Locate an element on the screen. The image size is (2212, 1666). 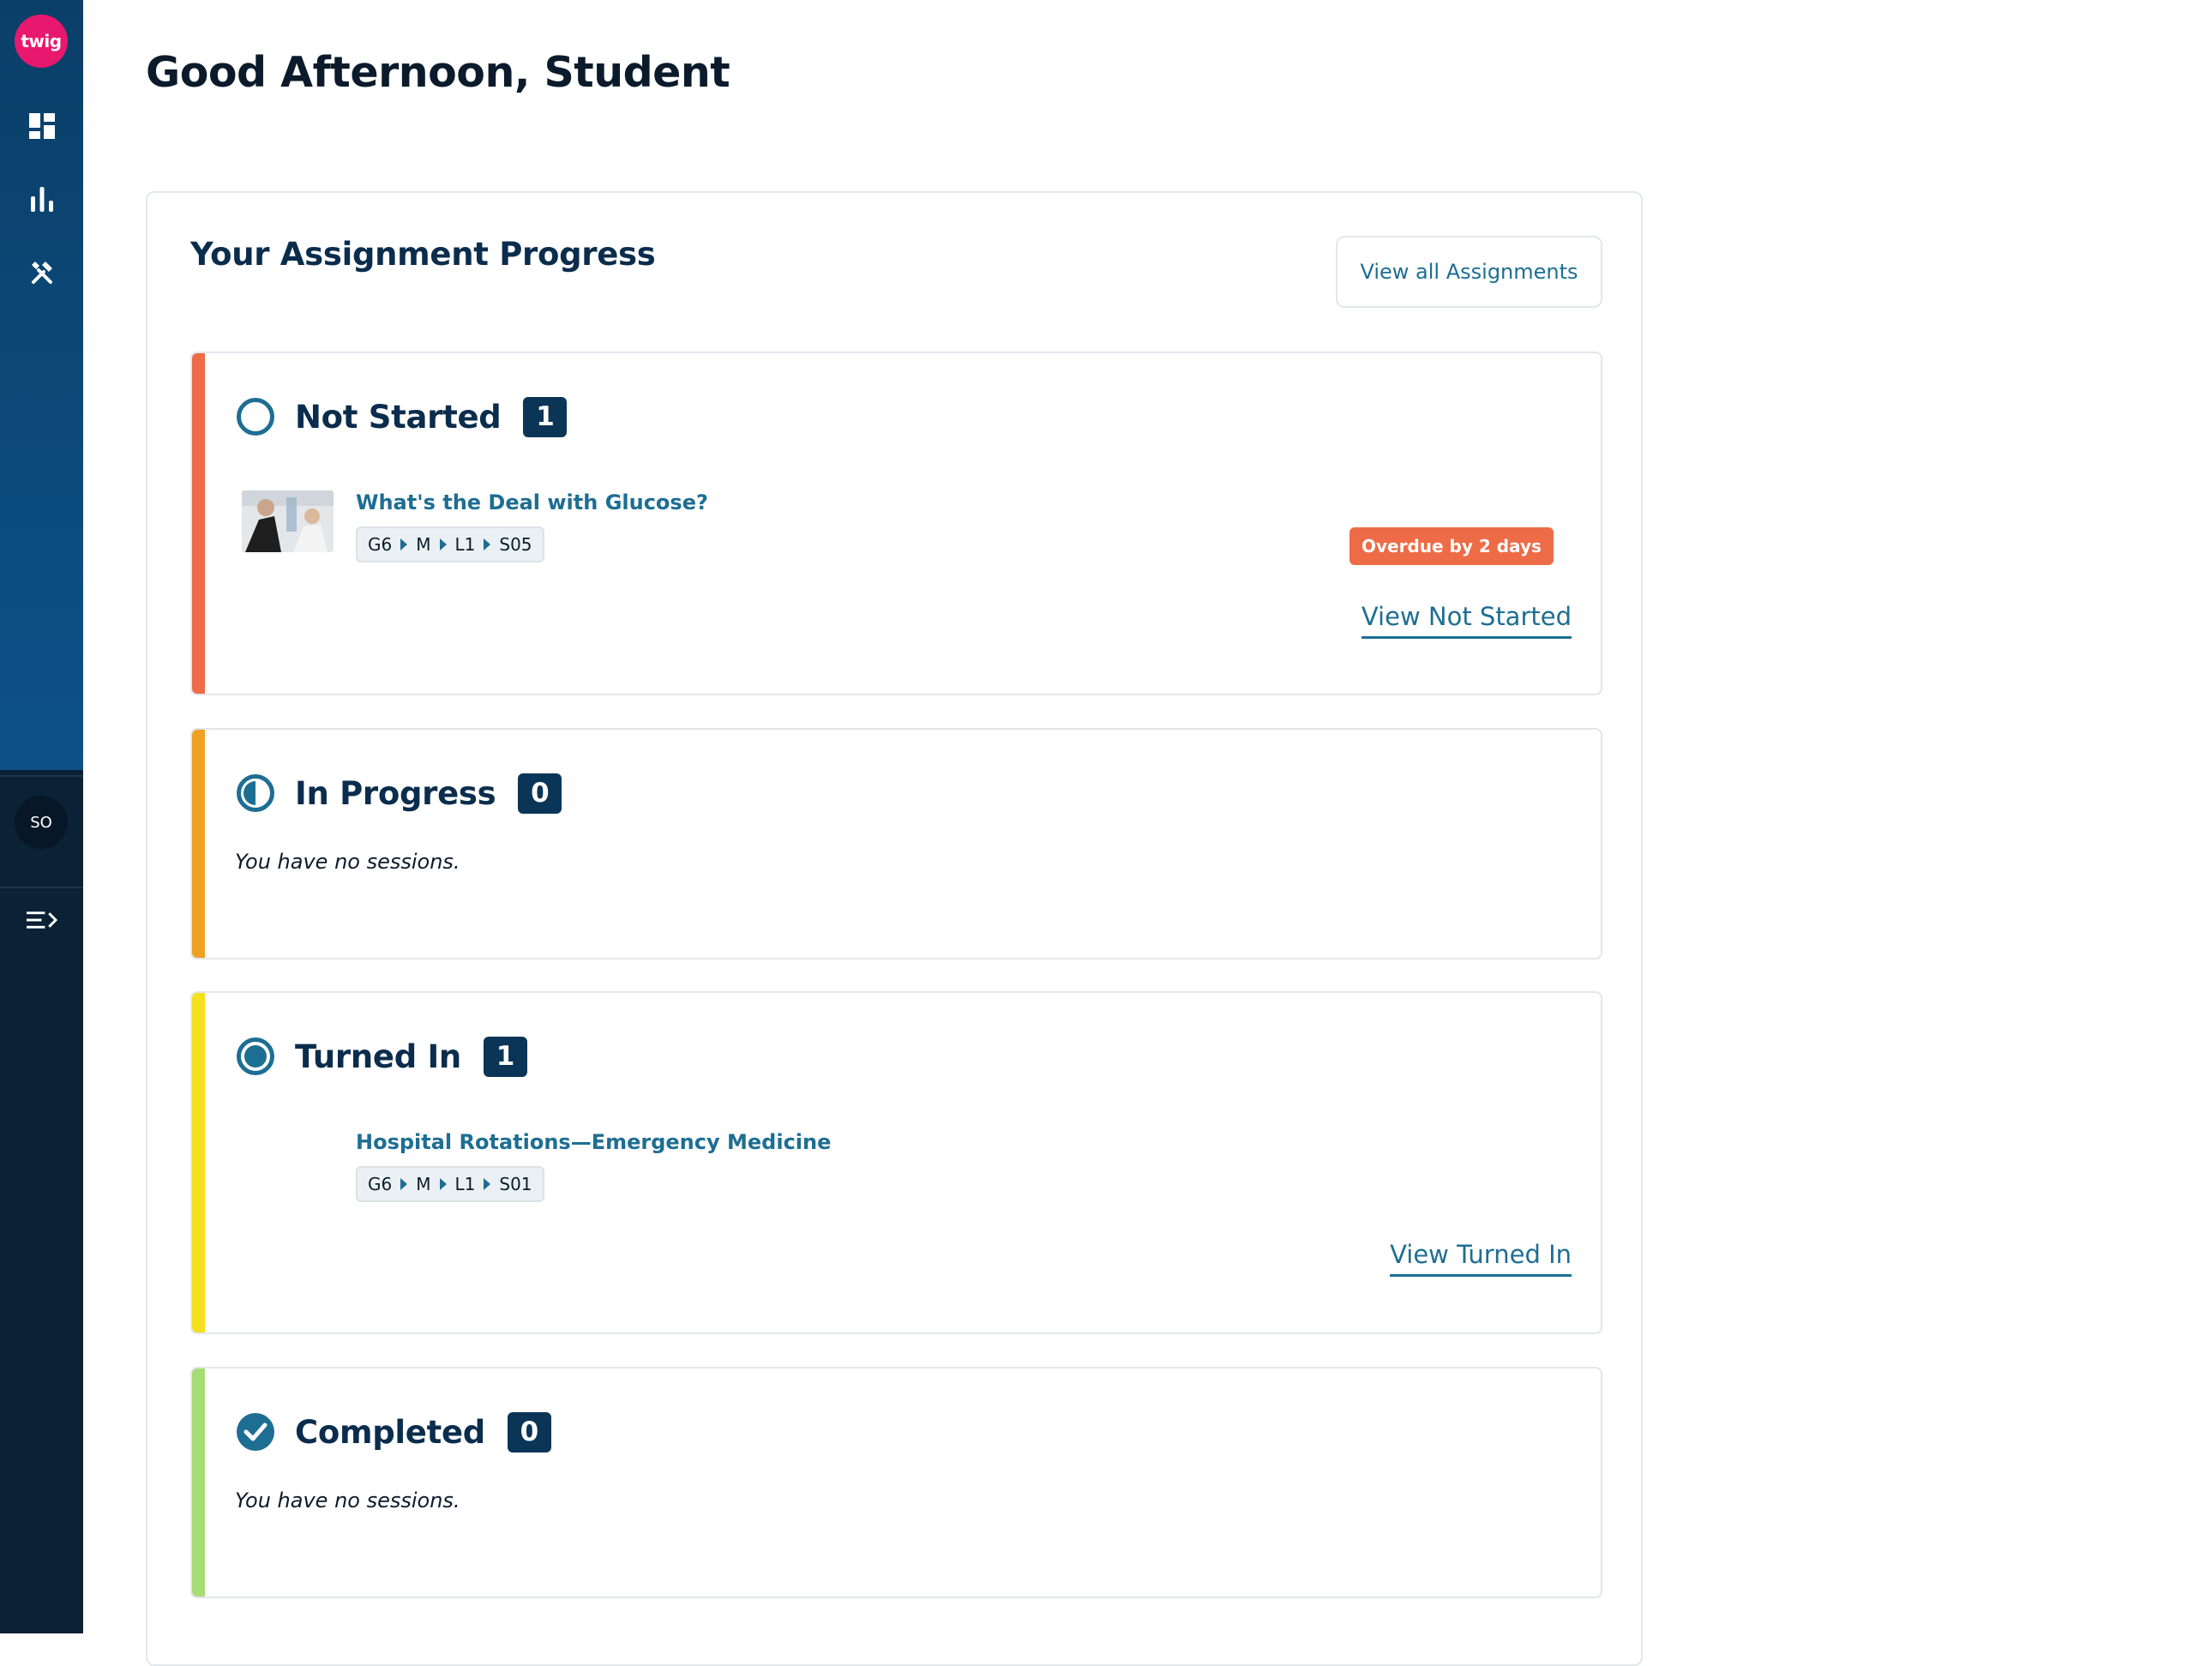
card-title: In Progress is located at coordinates (395, 793).